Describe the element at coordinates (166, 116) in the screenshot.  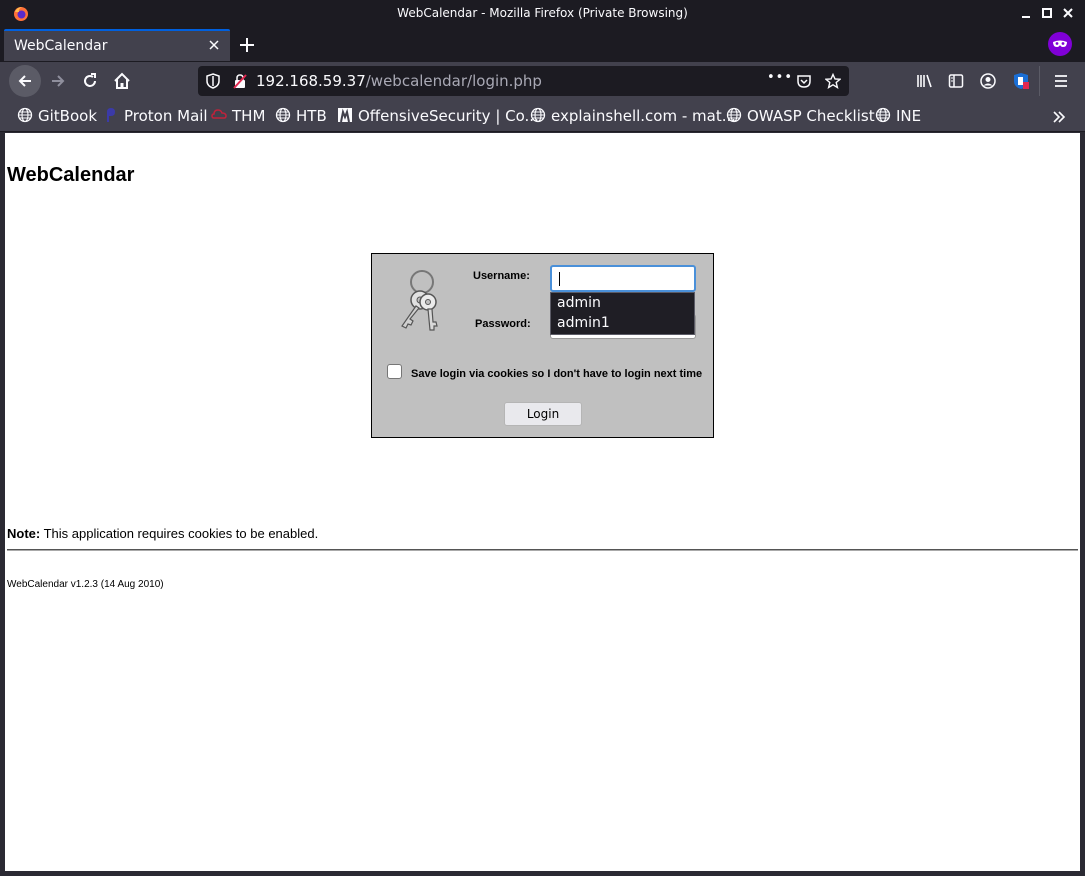
I see `bookmark-label: Proton Mail` at that location.